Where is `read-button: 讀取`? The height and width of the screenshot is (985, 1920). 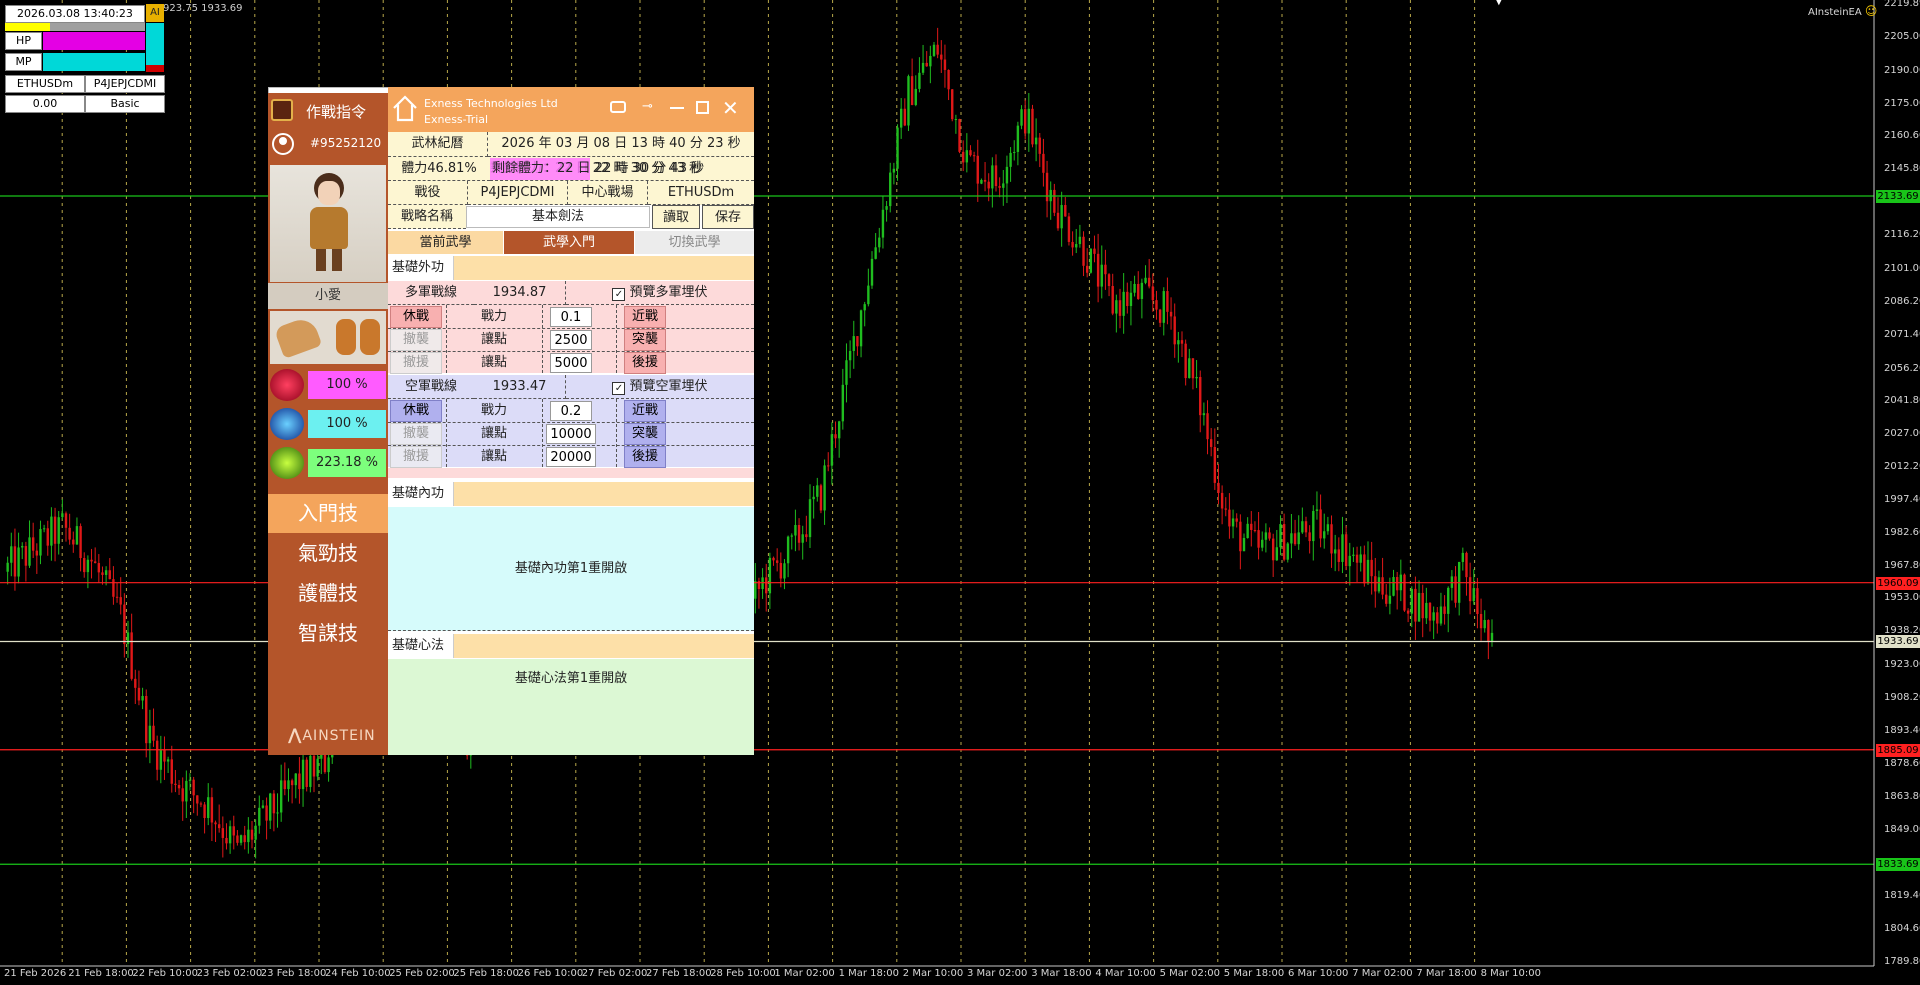
read-button: 讀取 is located at coordinates (676, 217).